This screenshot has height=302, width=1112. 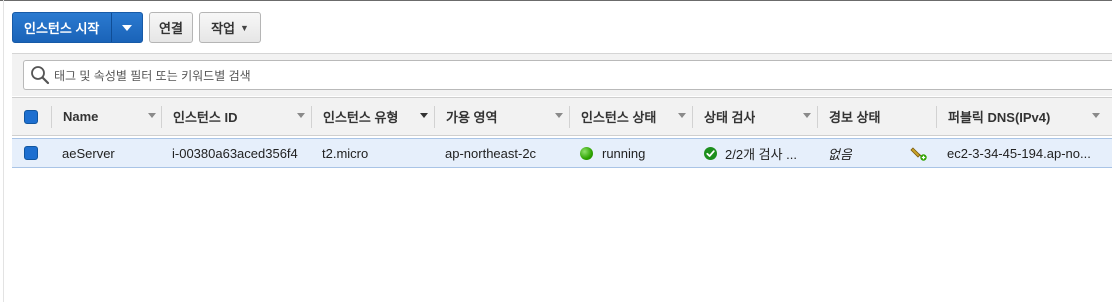 I want to click on column-header-instance-state: 인스턴스 상태, so click(x=618, y=116).